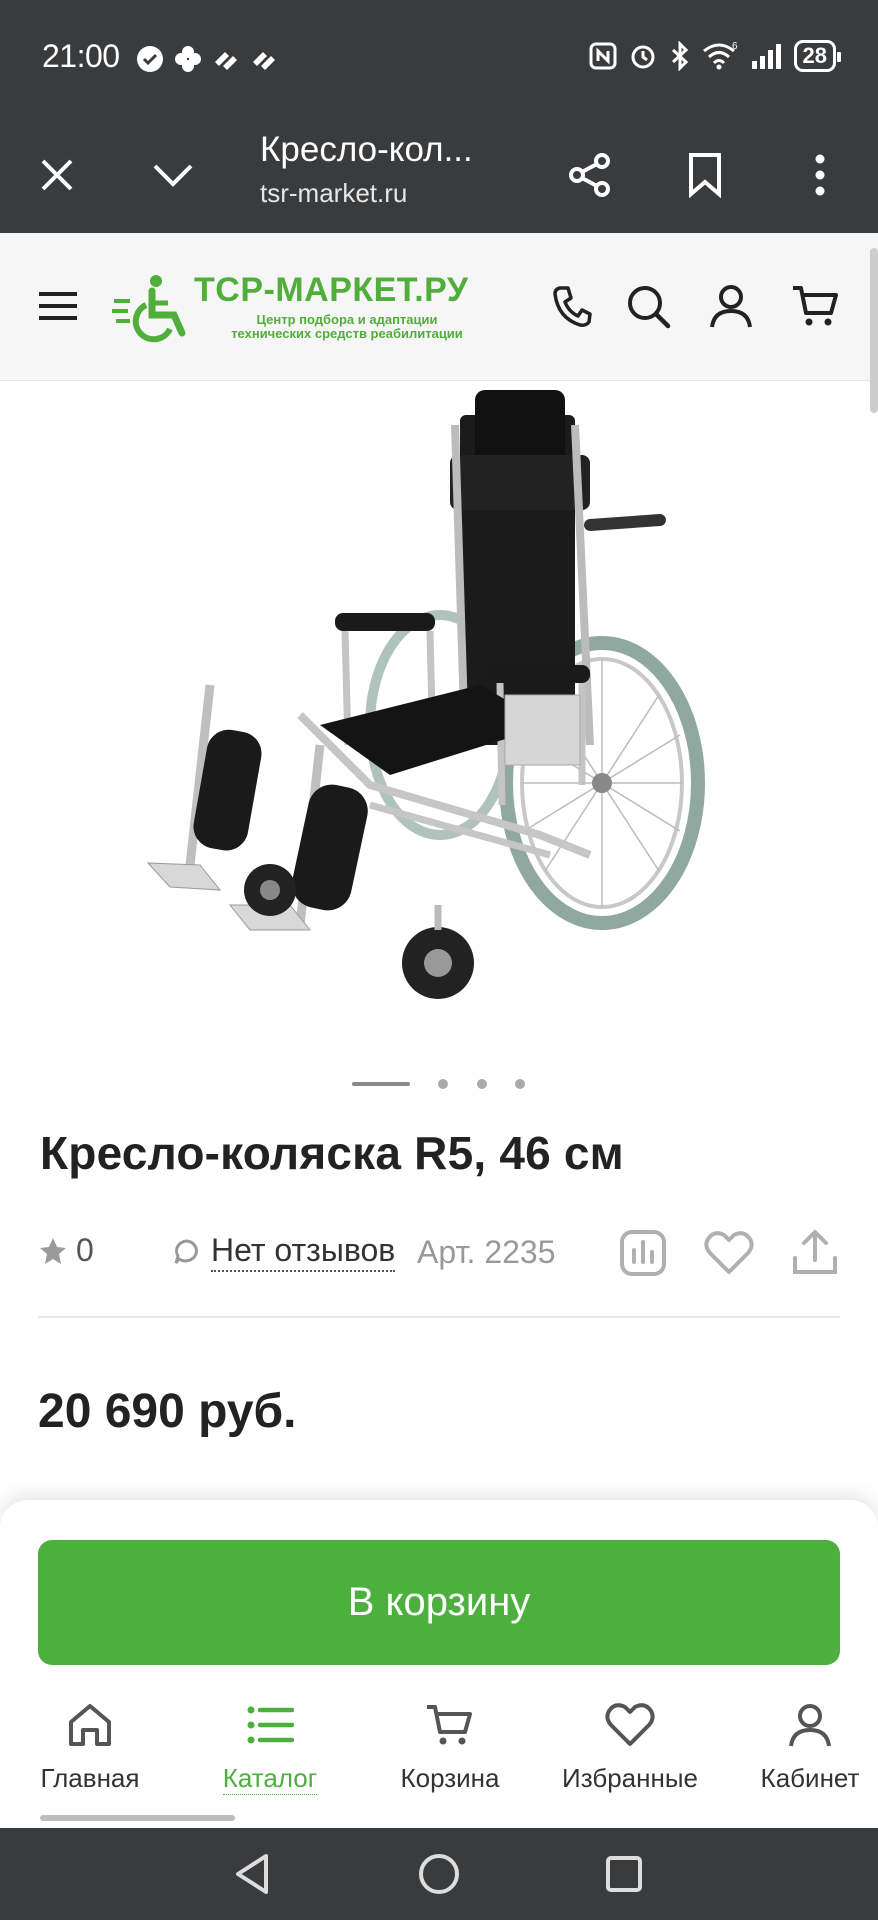 The width and height of the screenshot is (878, 1920). I want to click on tab-cart: Корзина, so click(450, 1750).